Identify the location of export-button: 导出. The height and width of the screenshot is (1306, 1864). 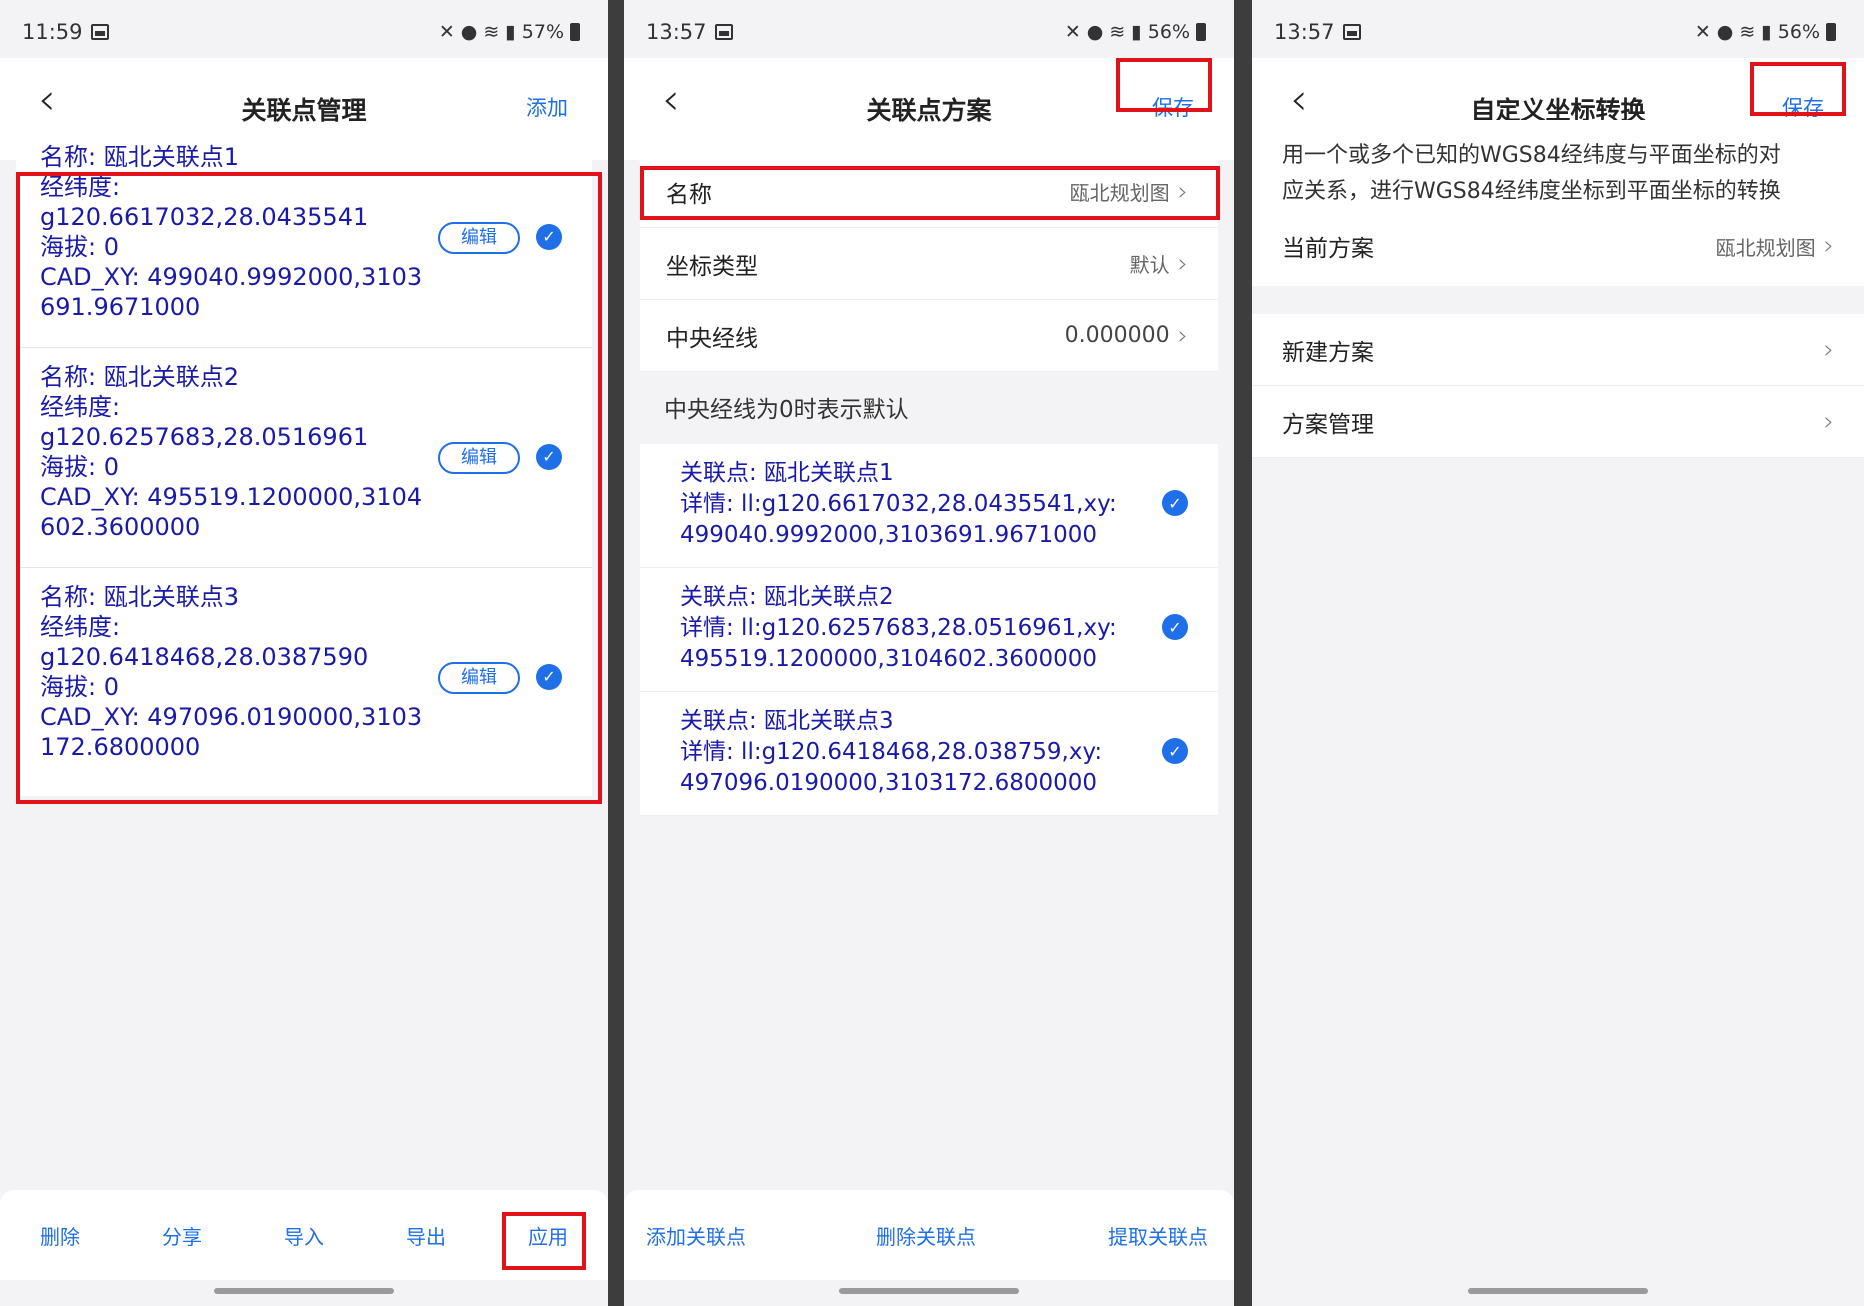
(426, 1235).